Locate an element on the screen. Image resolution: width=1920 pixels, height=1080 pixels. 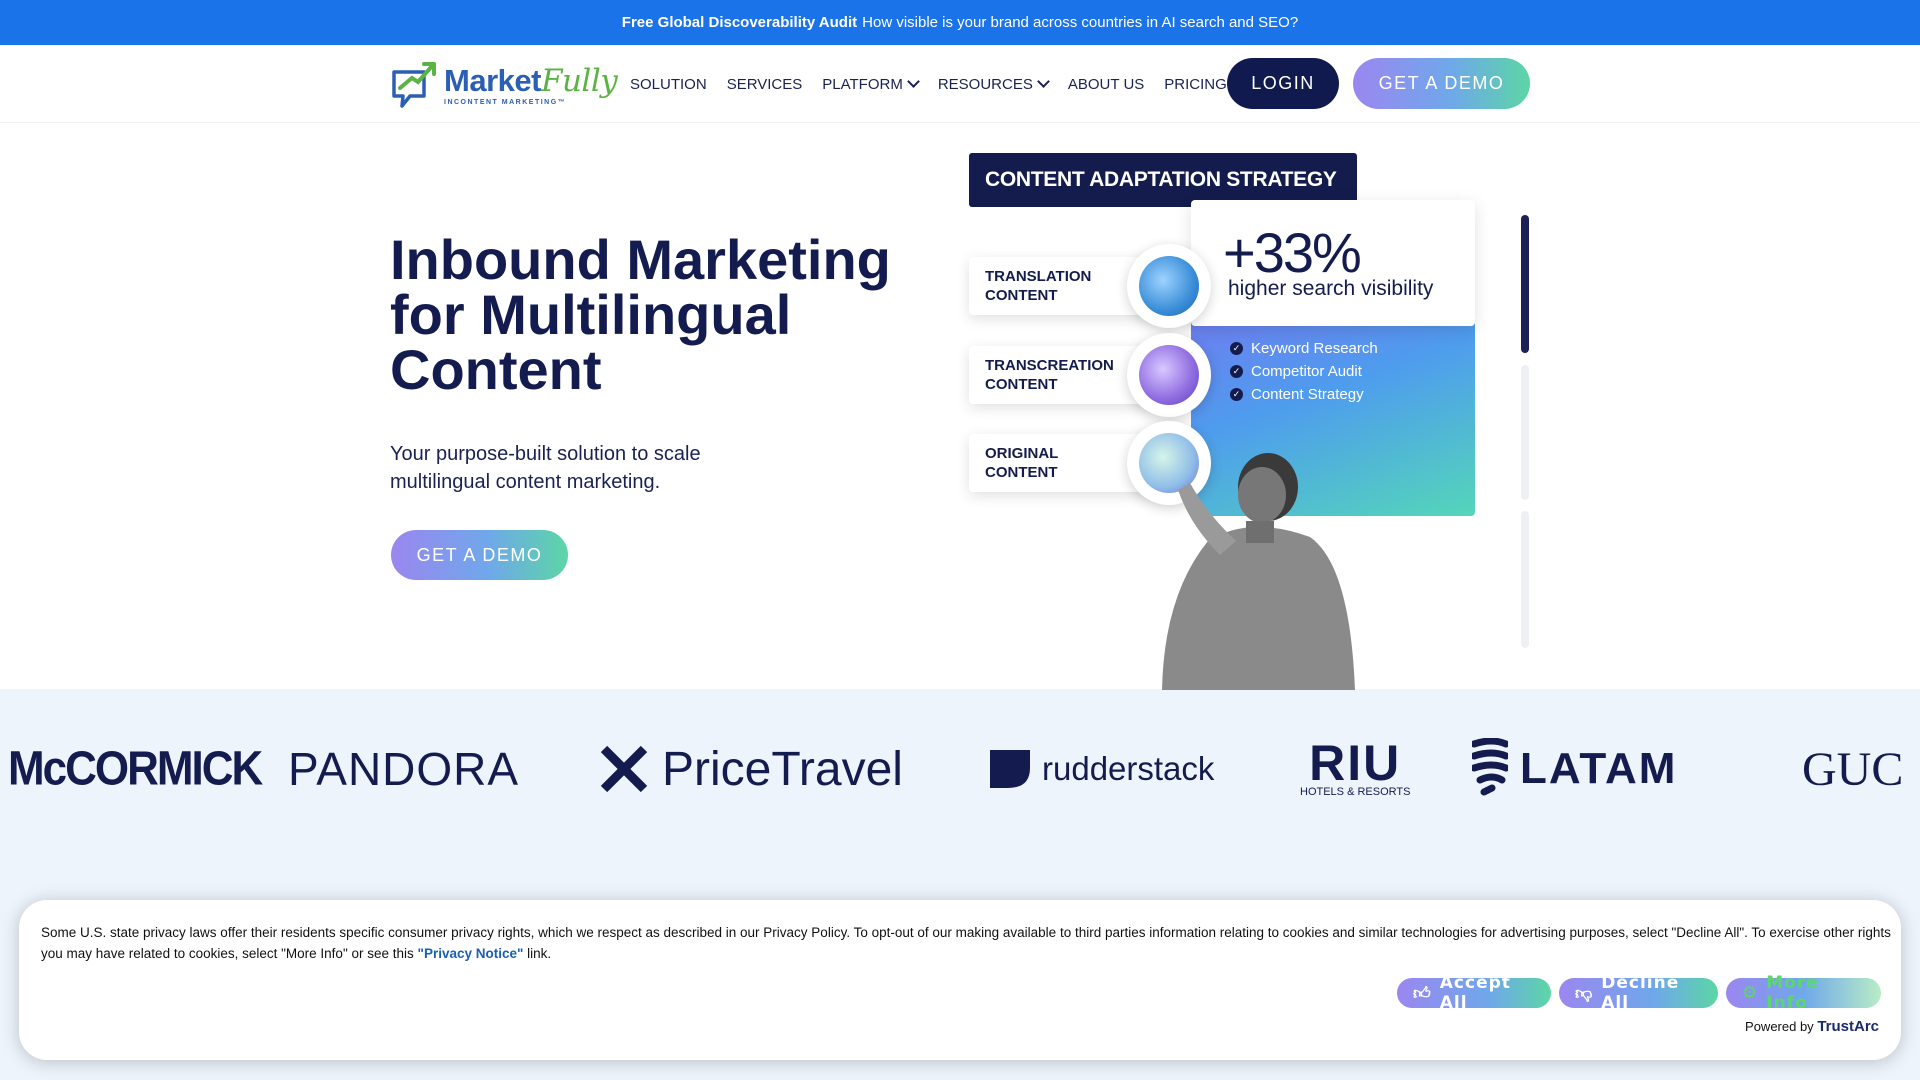
pricetravel-x-icon is located at coordinates (624, 769).